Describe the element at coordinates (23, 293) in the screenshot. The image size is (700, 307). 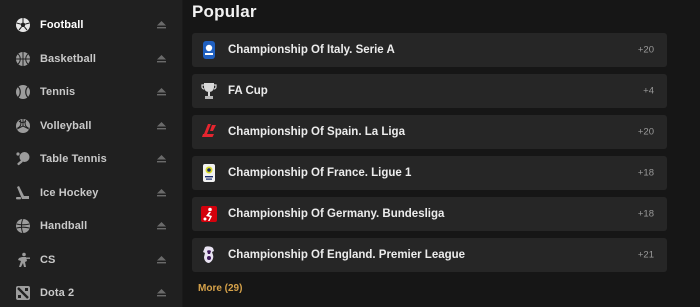
I see `dota2-icon` at that location.